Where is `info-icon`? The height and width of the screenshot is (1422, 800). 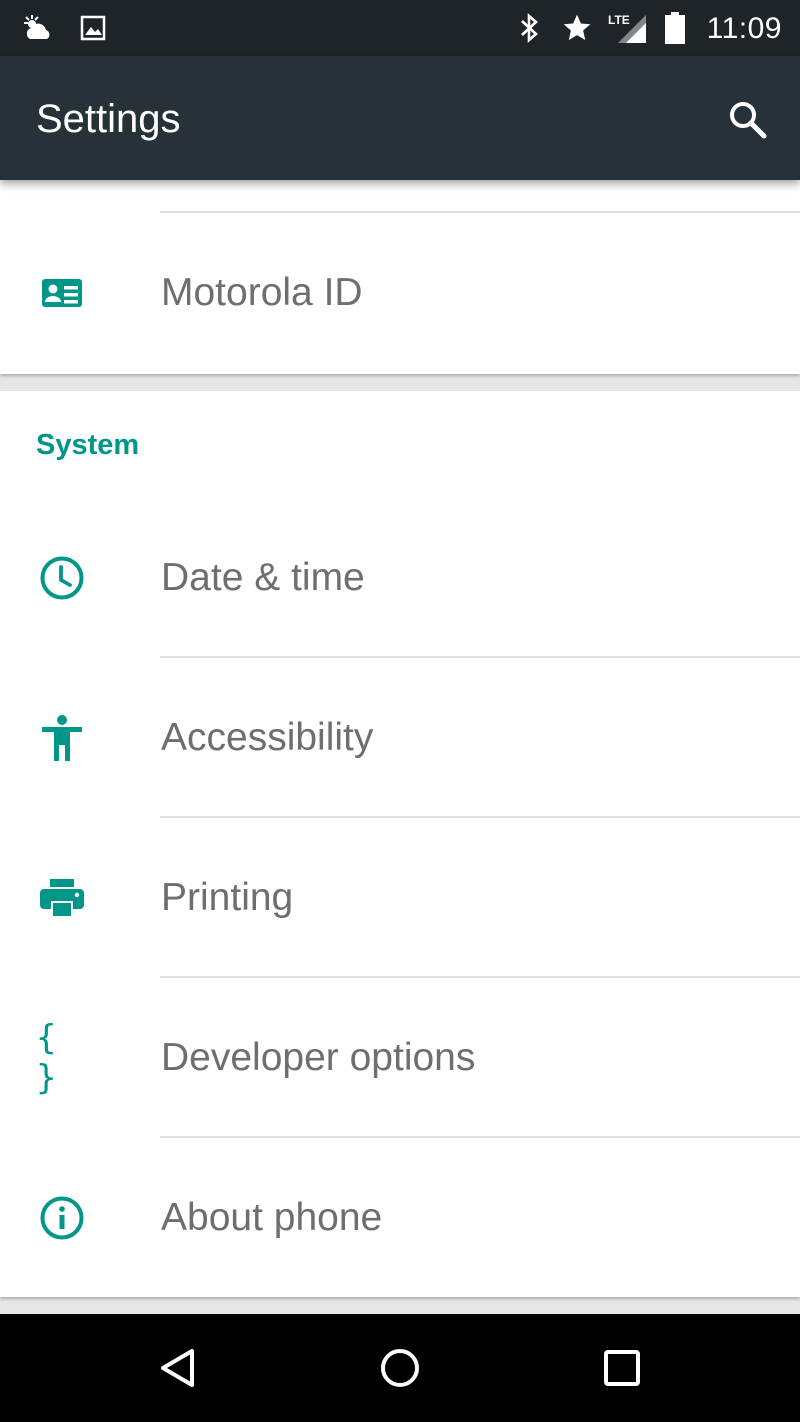
info-icon is located at coordinates (62, 1218).